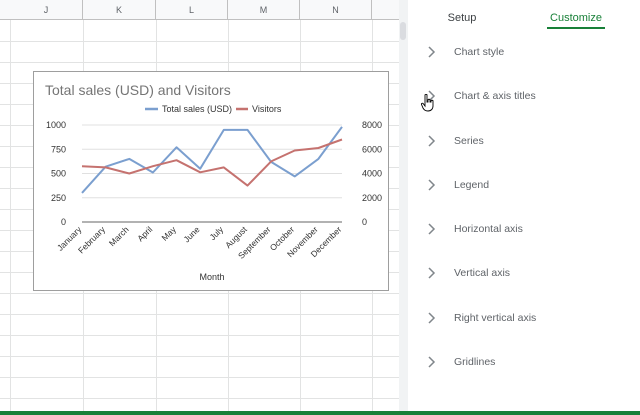 Image resolution: width=640 pixels, height=415 pixels. What do you see at coordinates (528, 274) in the screenshot?
I see `section-vertical-axis: Vertical axis` at bounding box center [528, 274].